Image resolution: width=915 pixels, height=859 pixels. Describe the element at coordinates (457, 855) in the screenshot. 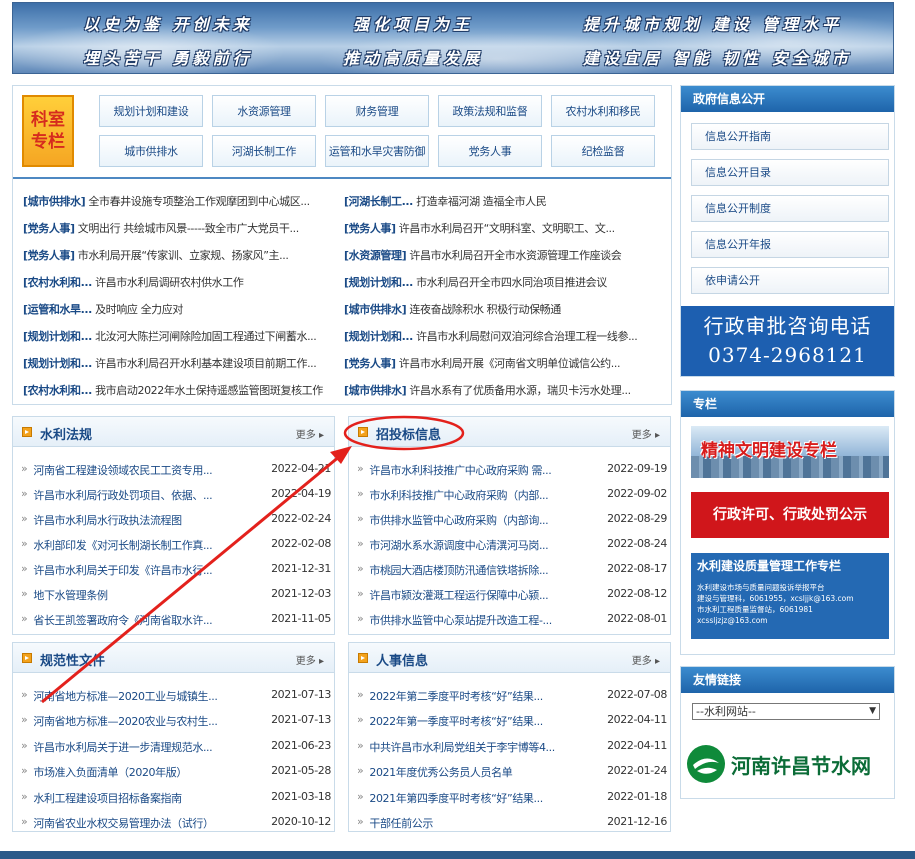

I see `footer-bar` at that location.